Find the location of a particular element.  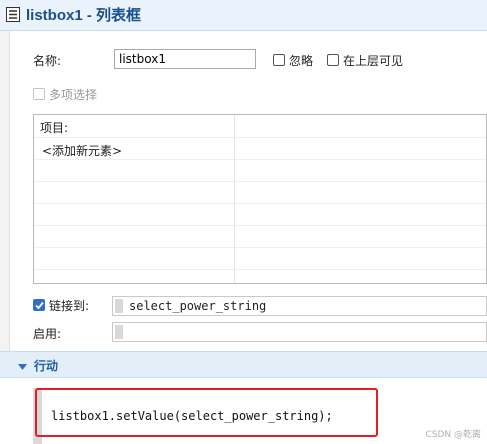

watermark: CSDN @乾离 is located at coordinates (453, 435).